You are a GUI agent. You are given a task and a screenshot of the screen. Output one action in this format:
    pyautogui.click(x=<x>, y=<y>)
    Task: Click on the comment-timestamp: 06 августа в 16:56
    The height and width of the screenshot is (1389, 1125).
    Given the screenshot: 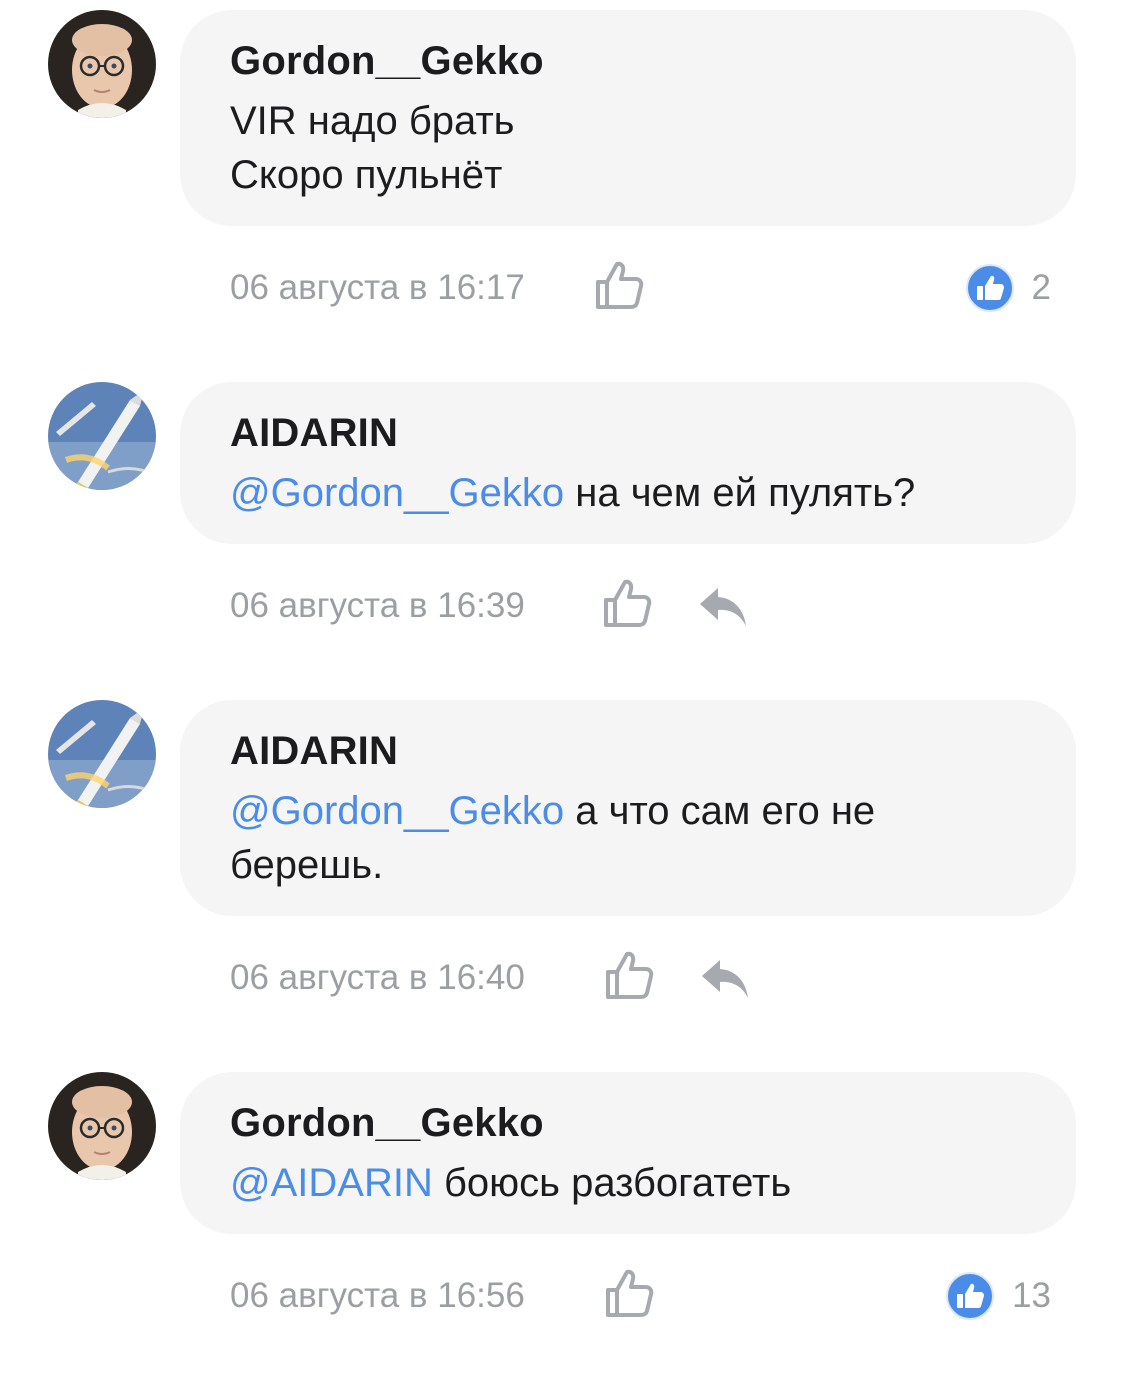 What is the action you would take?
    pyautogui.click(x=377, y=1295)
    